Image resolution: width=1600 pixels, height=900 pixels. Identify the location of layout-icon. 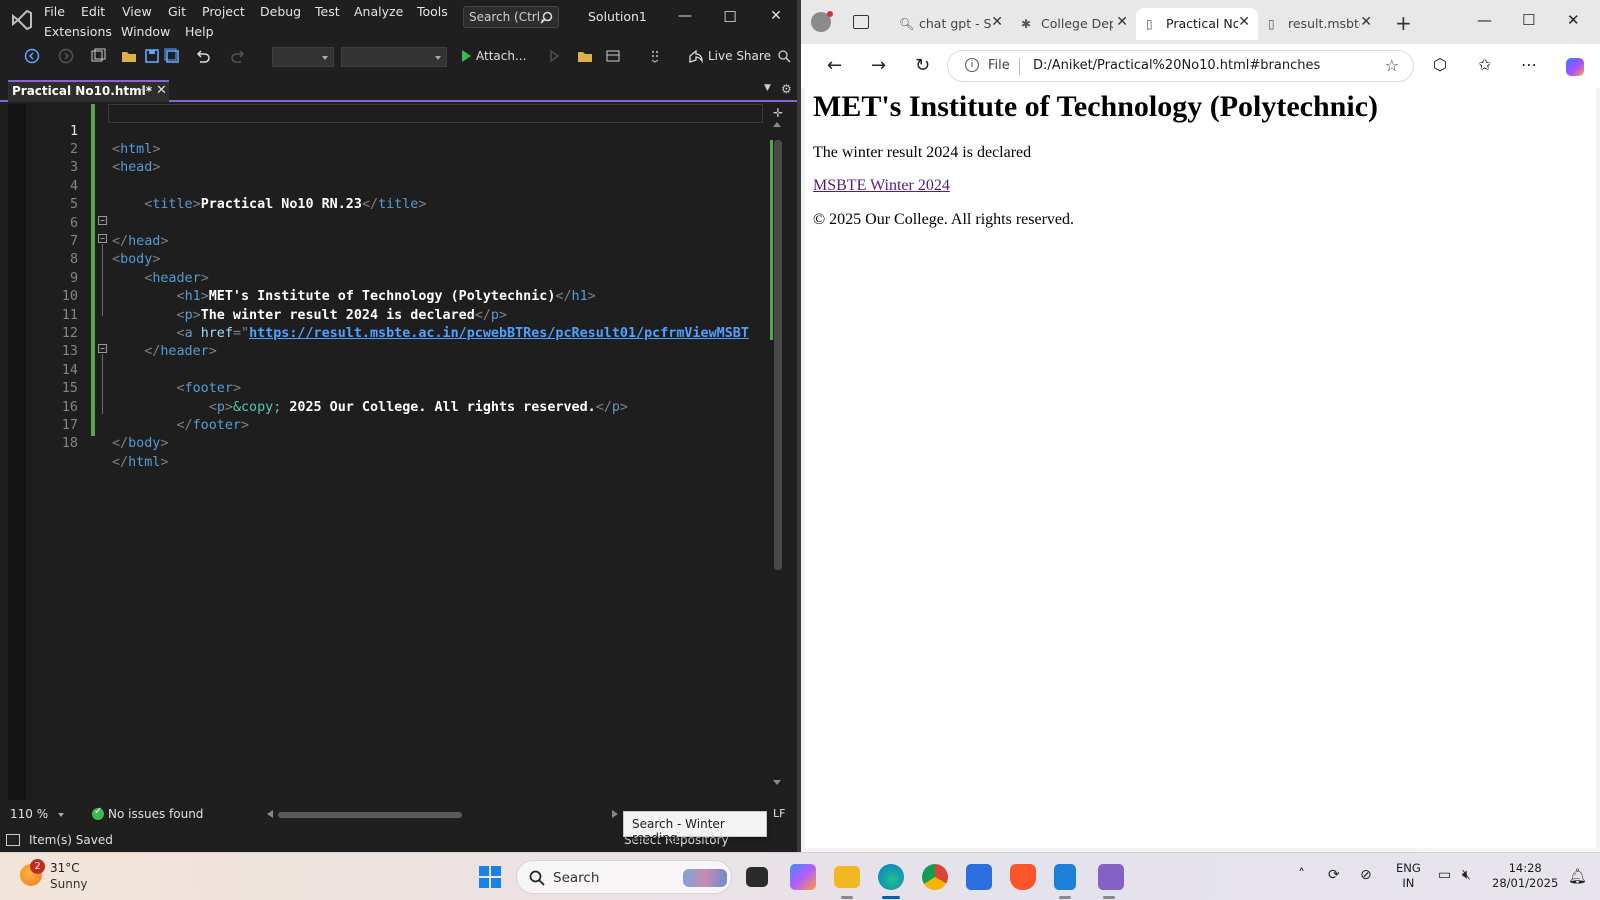
(613, 56).